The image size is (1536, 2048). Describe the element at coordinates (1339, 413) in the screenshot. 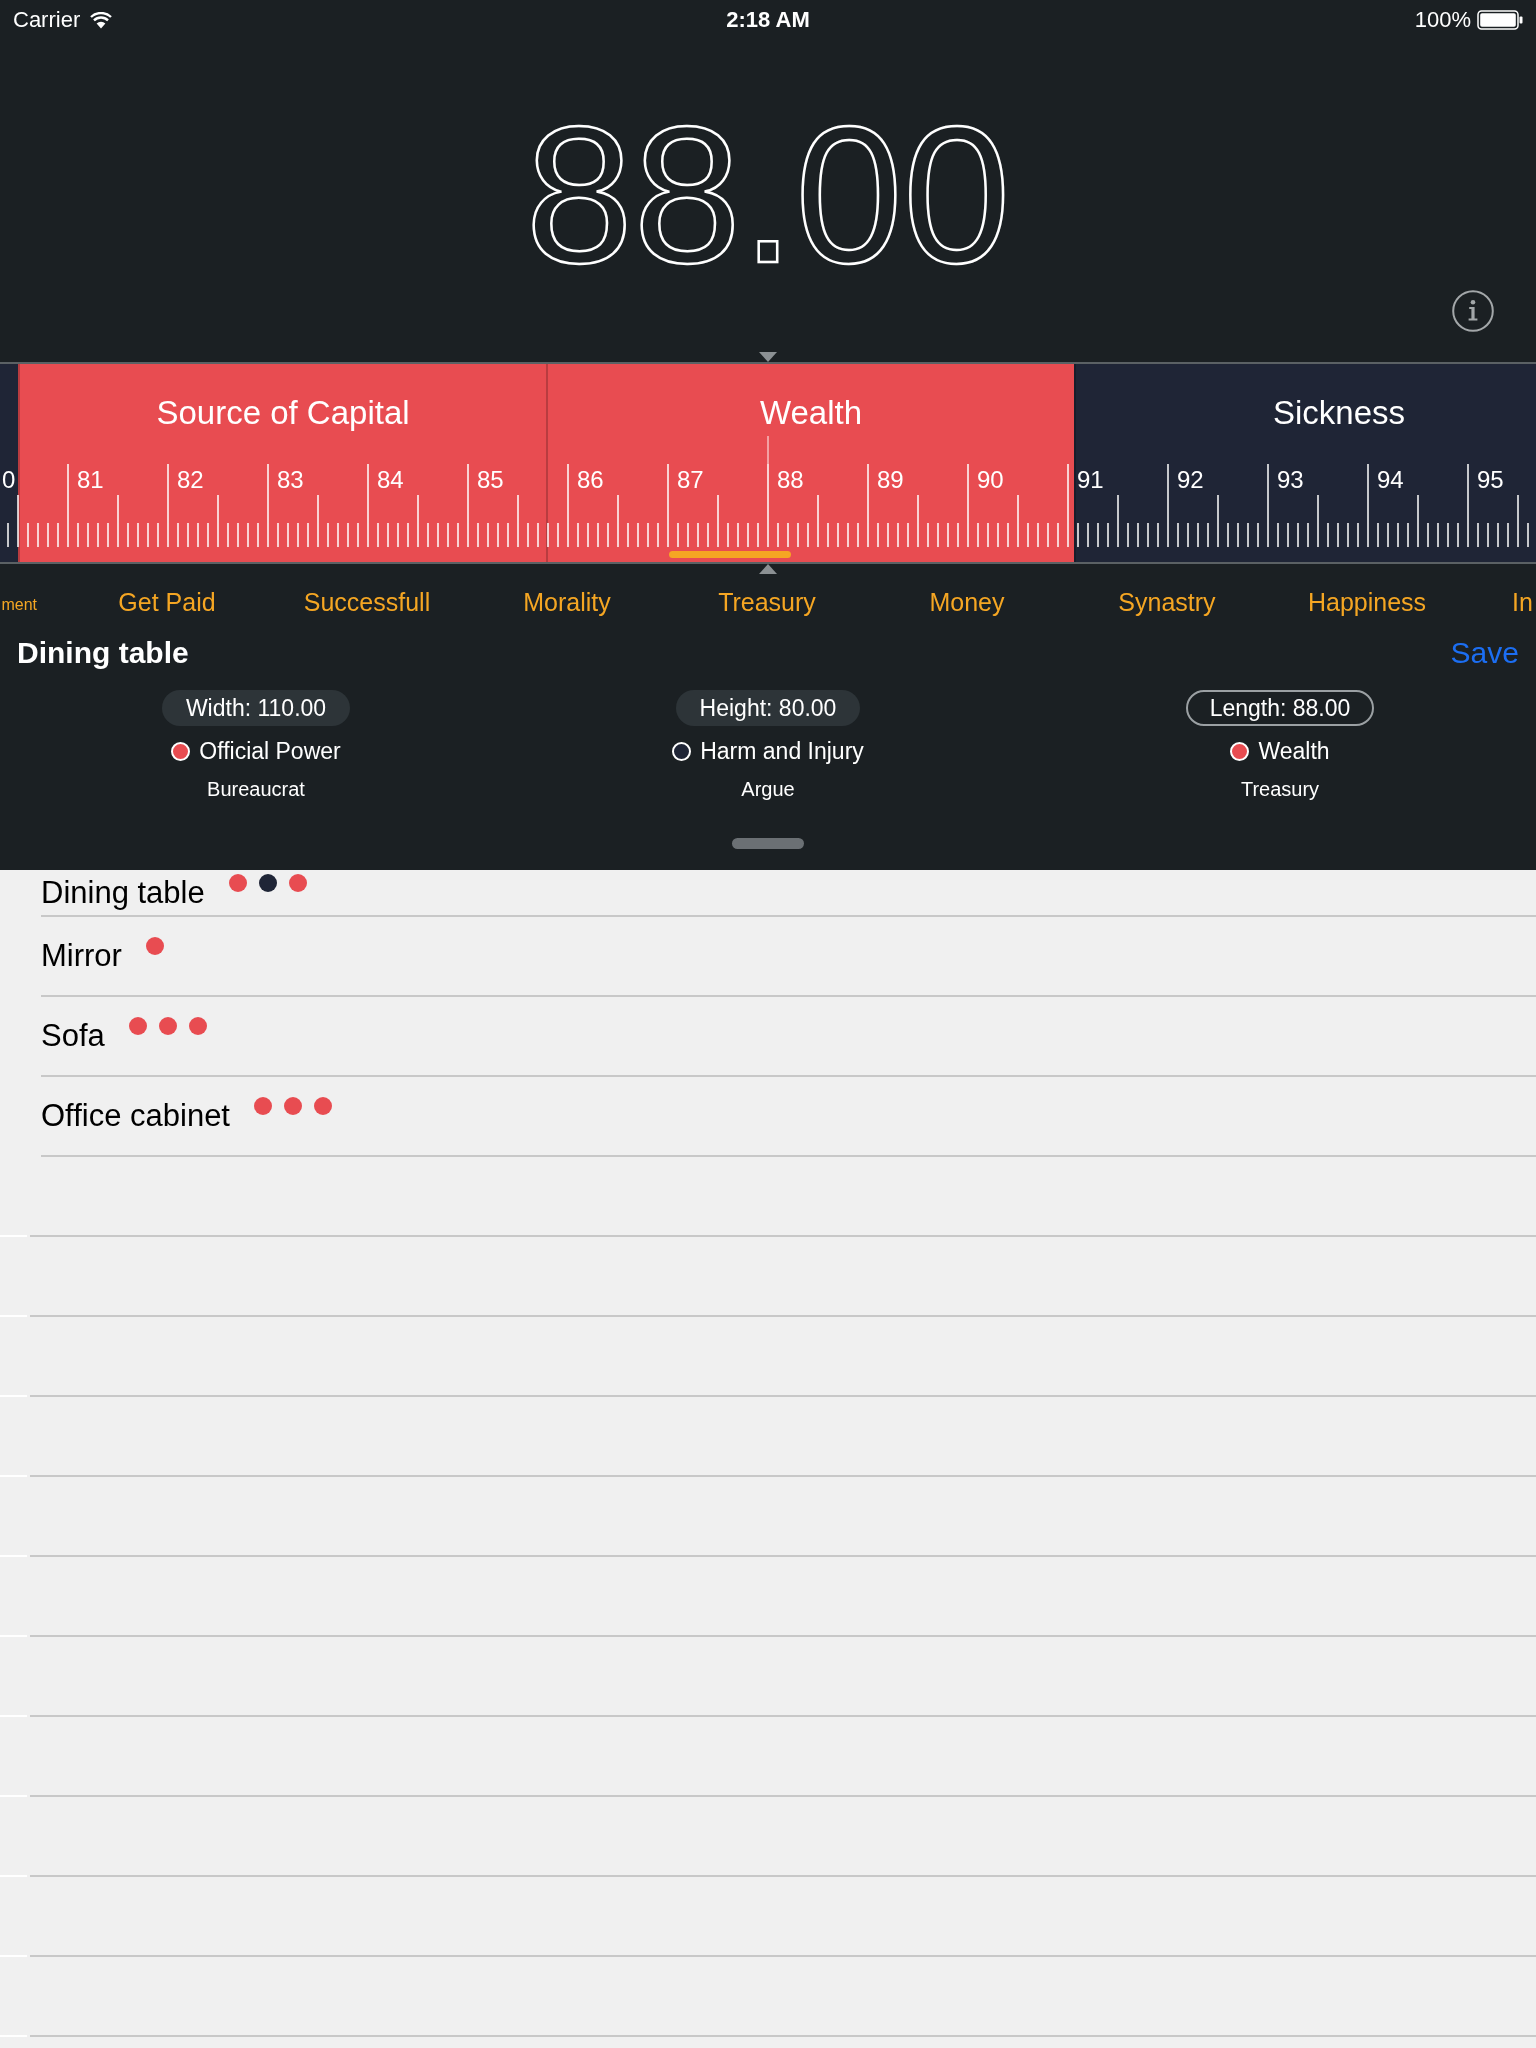

I see `segment-title: Sickness` at that location.